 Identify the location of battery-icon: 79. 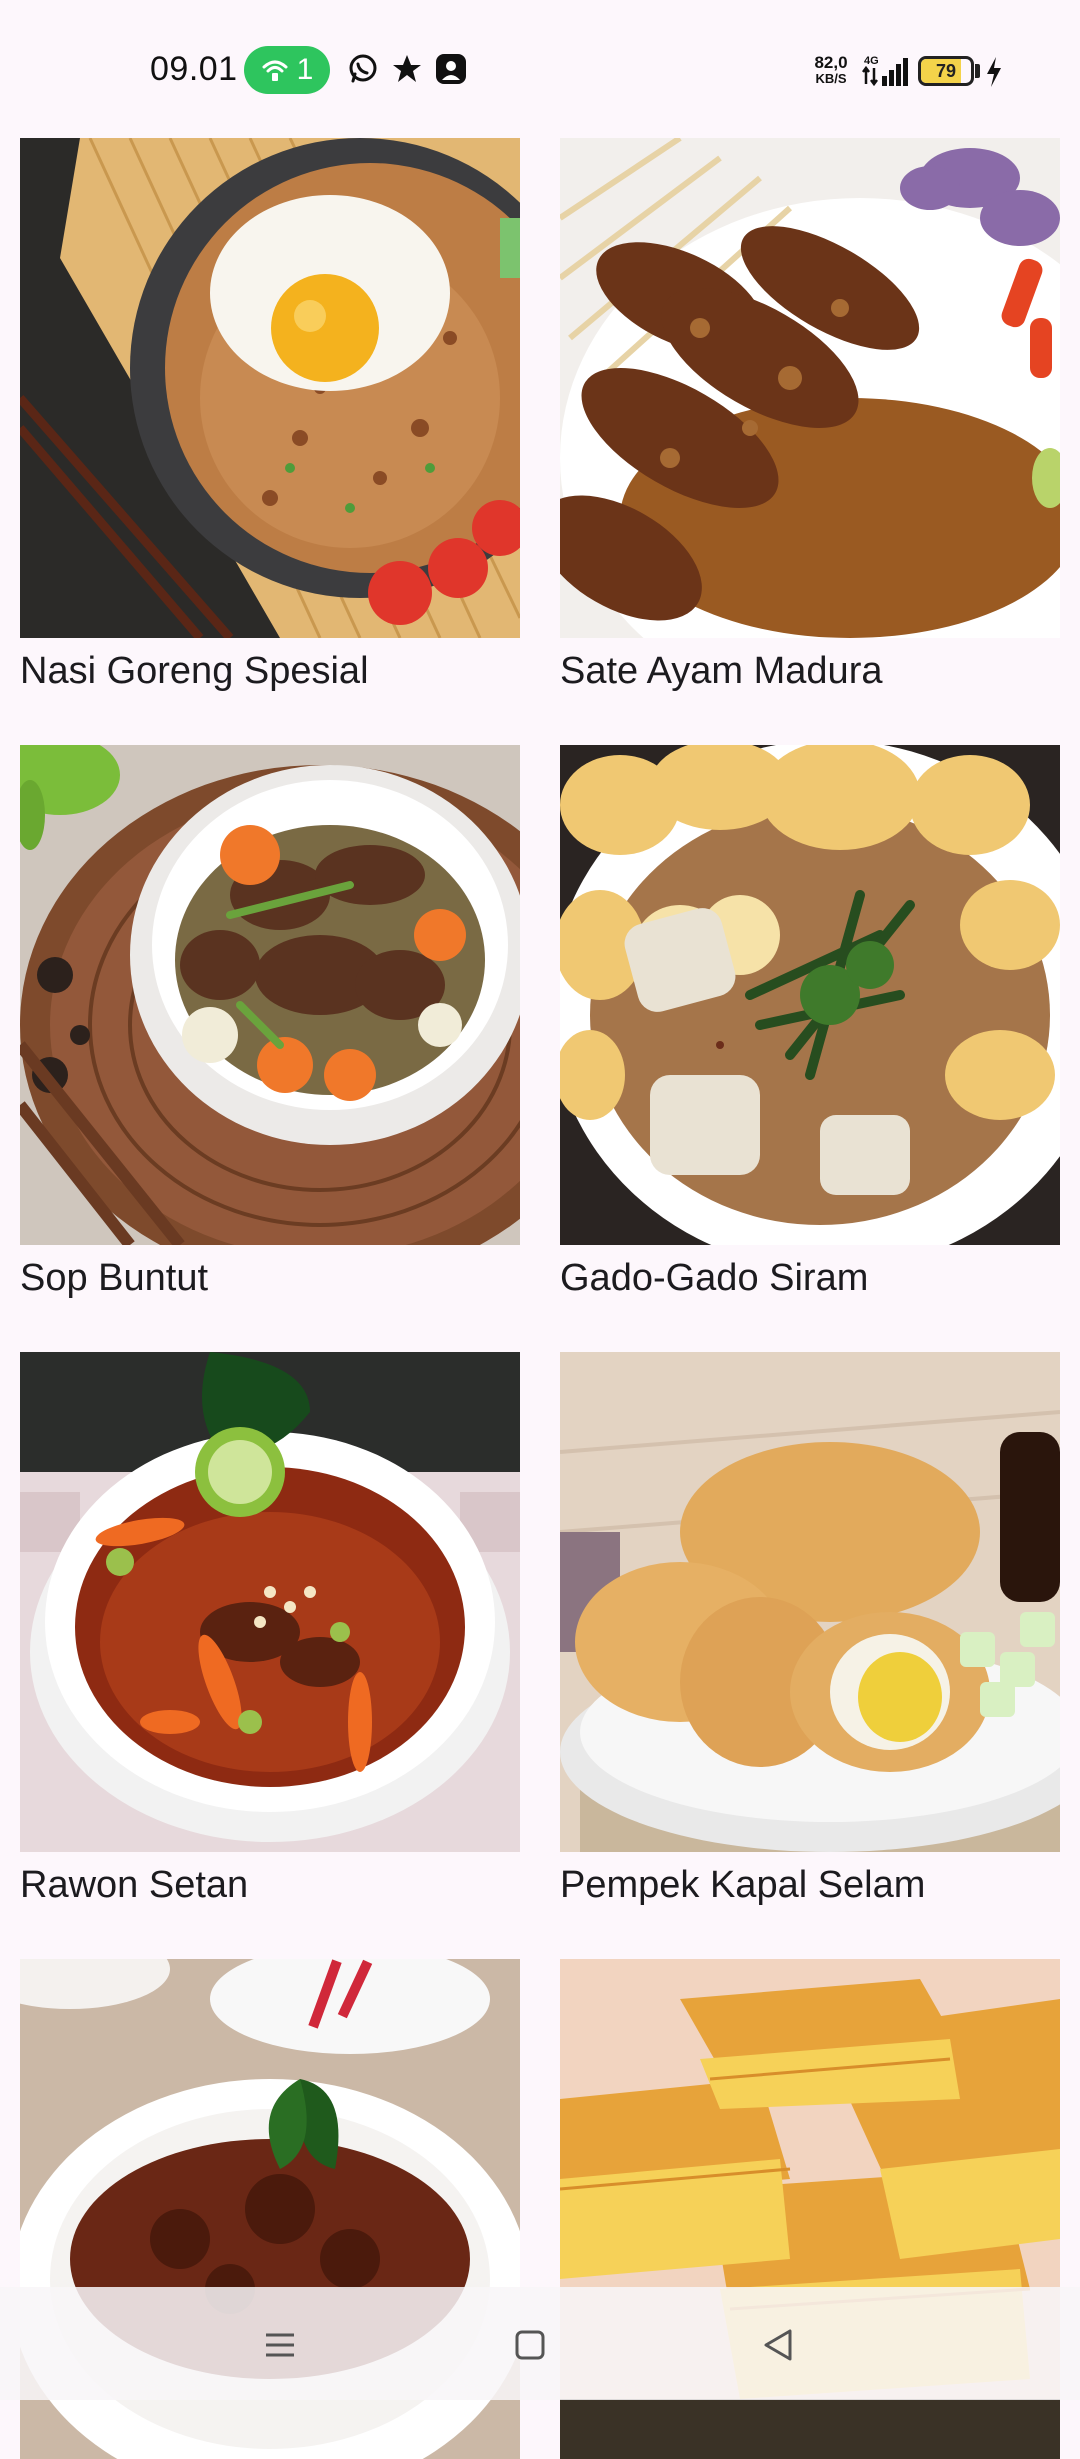
(946, 71).